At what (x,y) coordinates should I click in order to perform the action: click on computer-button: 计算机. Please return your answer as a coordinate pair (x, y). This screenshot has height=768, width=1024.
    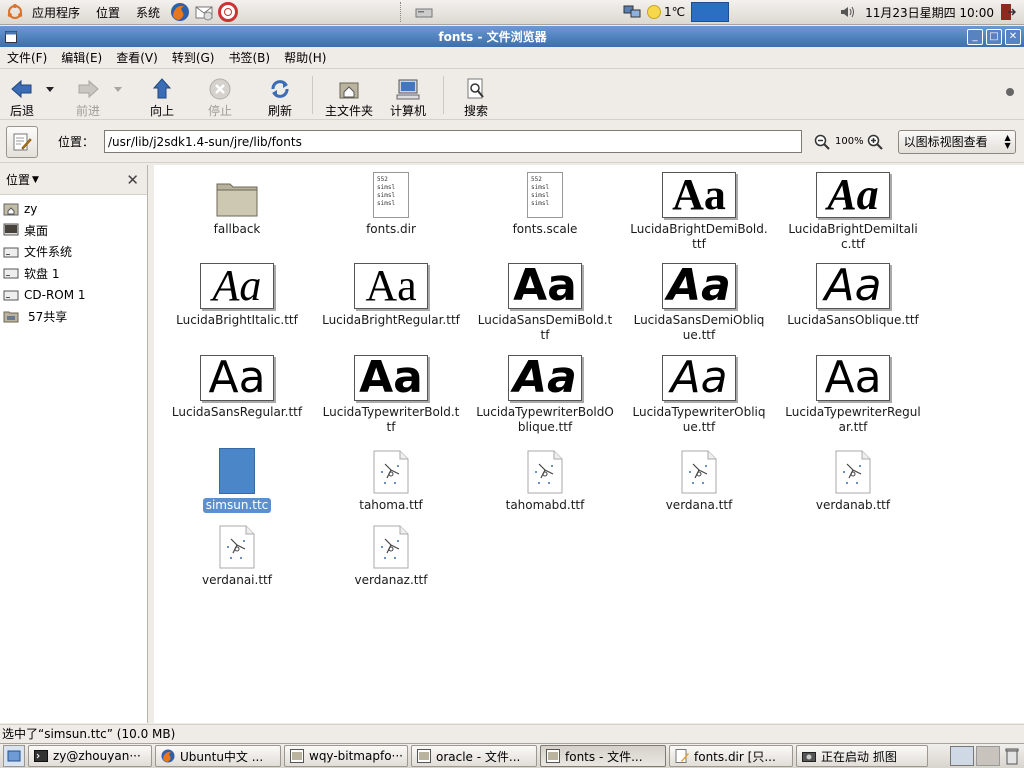
    Looking at the image, I should click on (408, 95).